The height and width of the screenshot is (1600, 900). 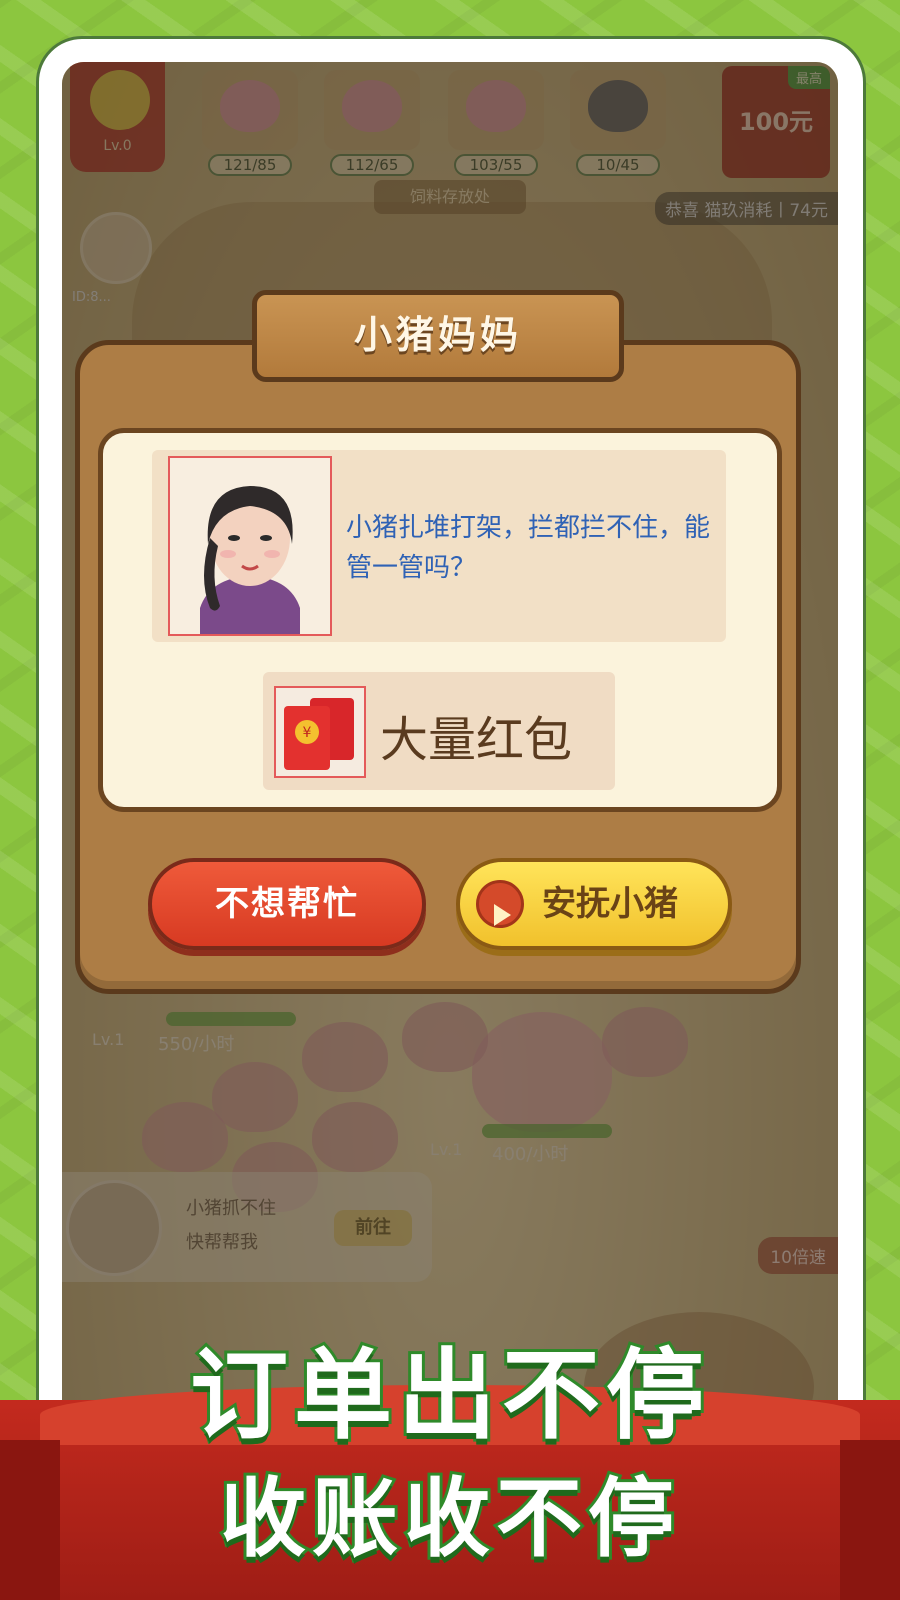 What do you see at coordinates (448, 1519) in the screenshot?
I see `slogan-line-2: 收账收不停` at bounding box center [448, 1519].